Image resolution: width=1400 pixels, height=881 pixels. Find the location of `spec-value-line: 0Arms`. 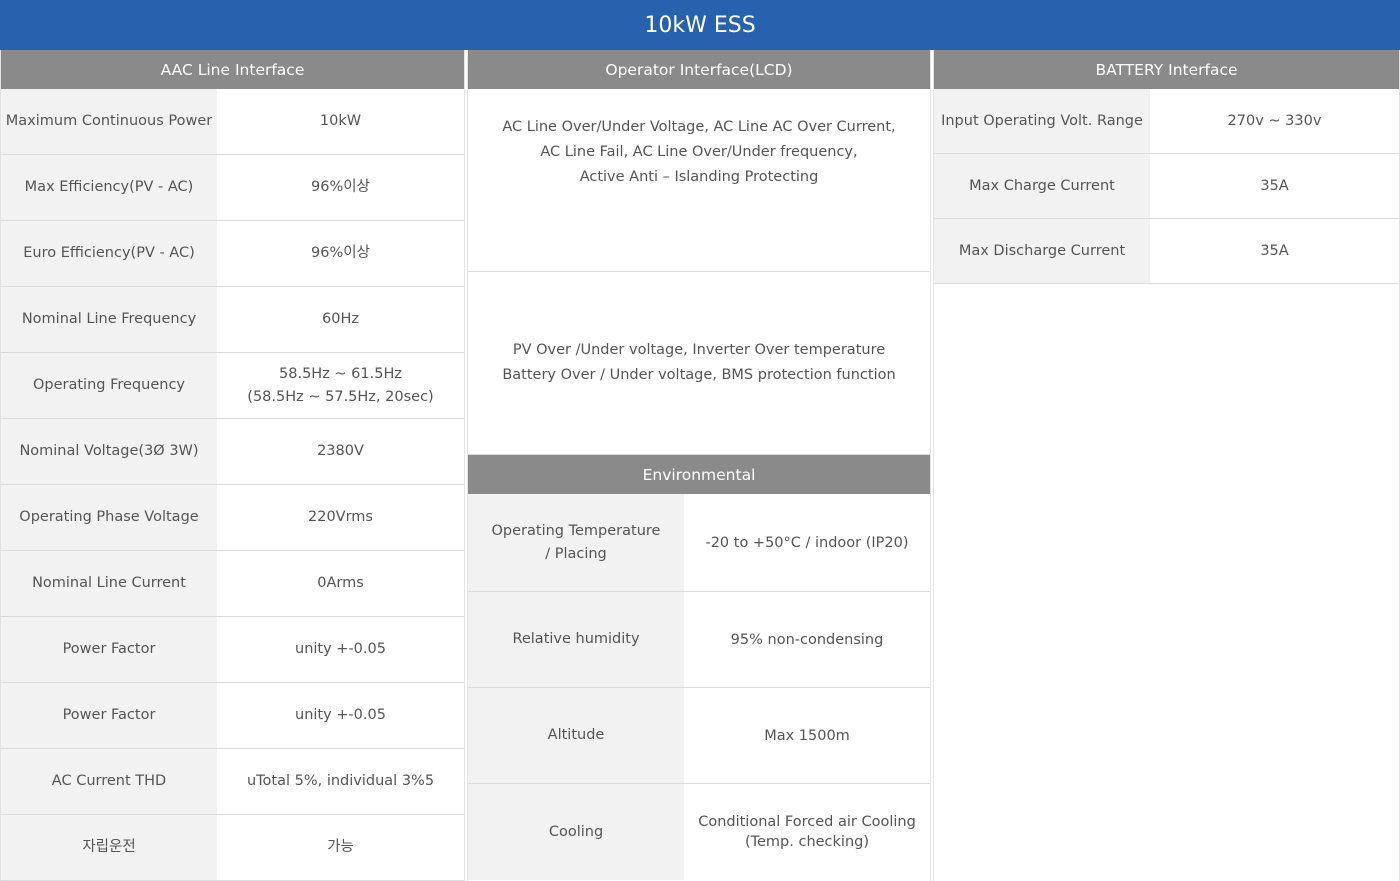

spec-value-line: 0Arms is located at coordinates (340, 583).